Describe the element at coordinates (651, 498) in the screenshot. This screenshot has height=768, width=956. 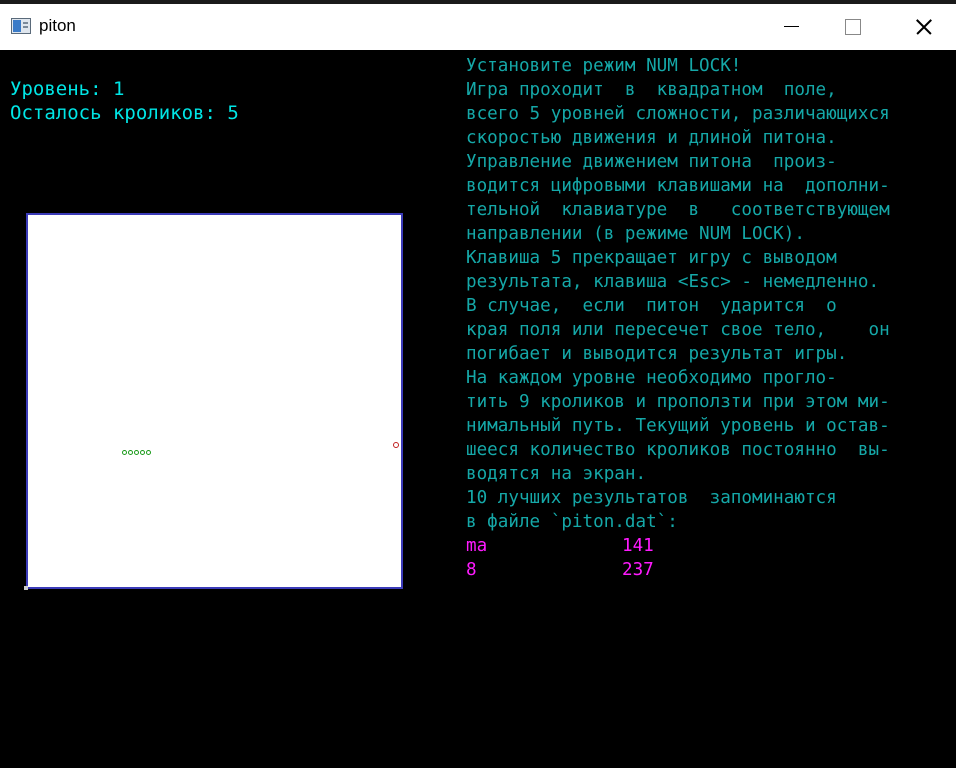
I see `help-line: 10 лучших результатов запоминаются` at that location.